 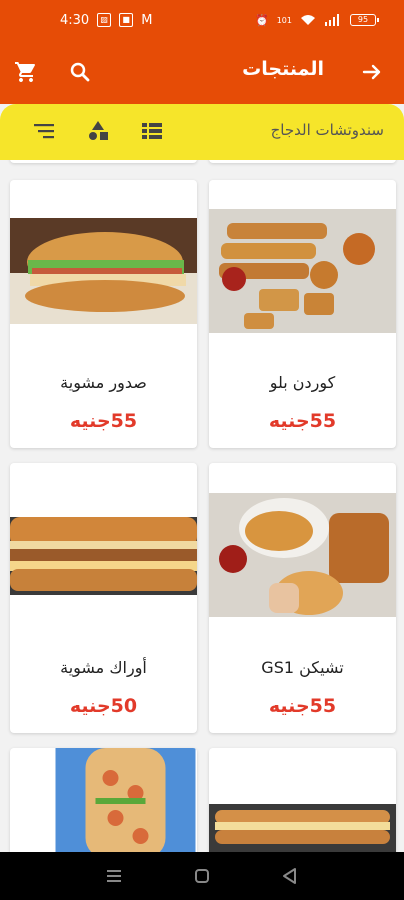 What do you see at coordinates (147, 20) in the screenshot?
I see `email-notification-icon: M` at bounding box center [147, 20].